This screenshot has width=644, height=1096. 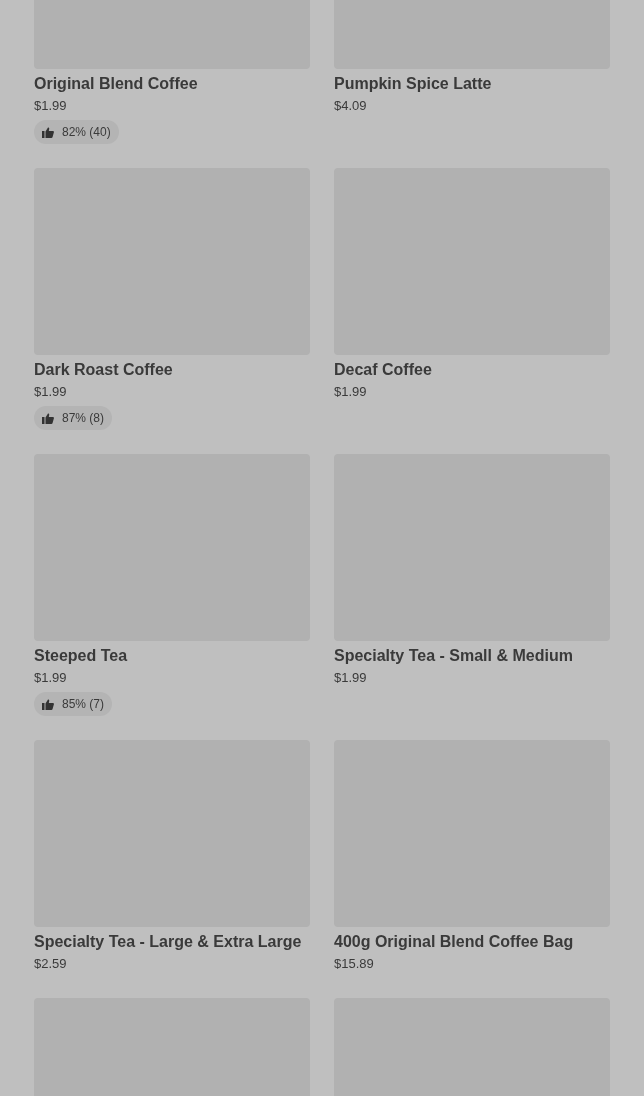 What do you see at coordinates (472, 656) in the screenshot?
I see `product-name: Specialty Tea - Small & Medium` at bounding box center [472, 656].